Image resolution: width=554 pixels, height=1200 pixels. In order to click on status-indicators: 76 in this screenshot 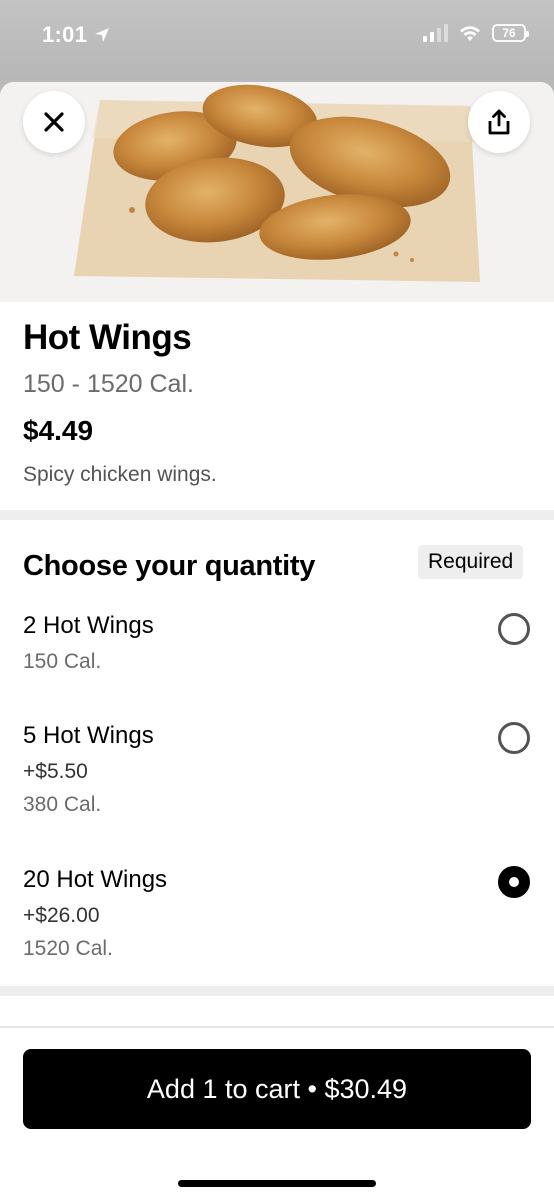, I will do `click(476, 33)`.